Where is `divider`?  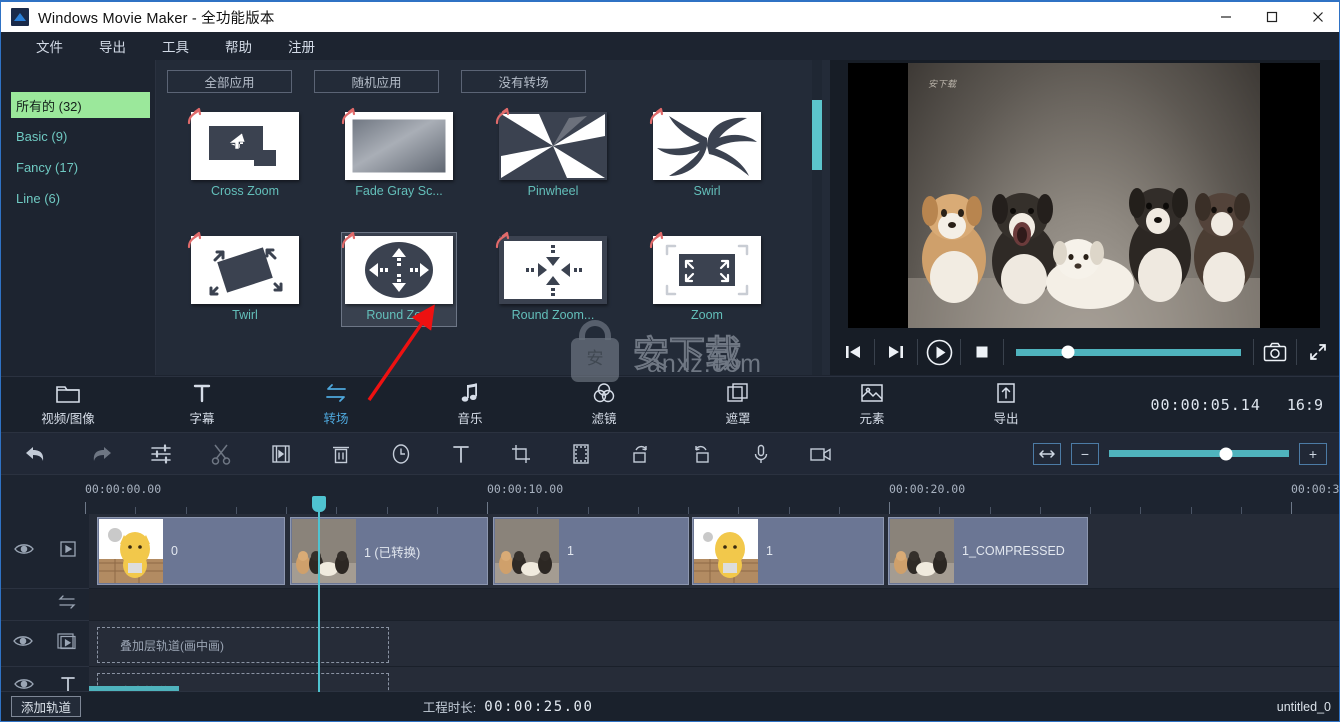
divider is located at coordinates (1296, 352).